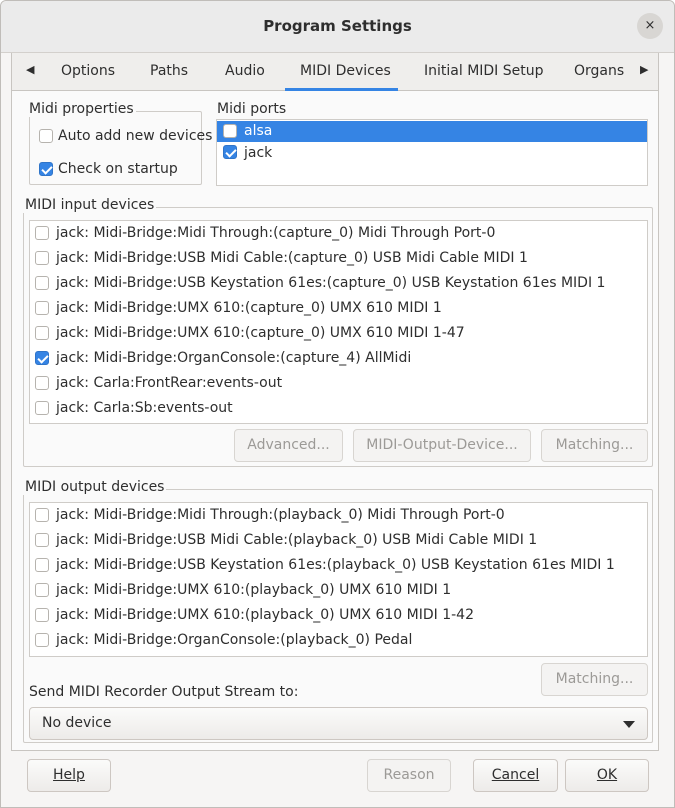  I want to click on tab-audio: Audio, so click(245, 71).